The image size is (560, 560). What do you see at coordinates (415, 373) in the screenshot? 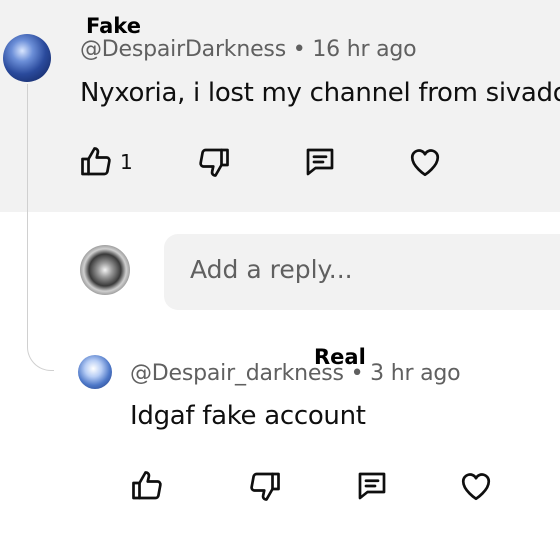
I see `reply-timestamp: 3 hr ago` at bounding box center [415, 373].